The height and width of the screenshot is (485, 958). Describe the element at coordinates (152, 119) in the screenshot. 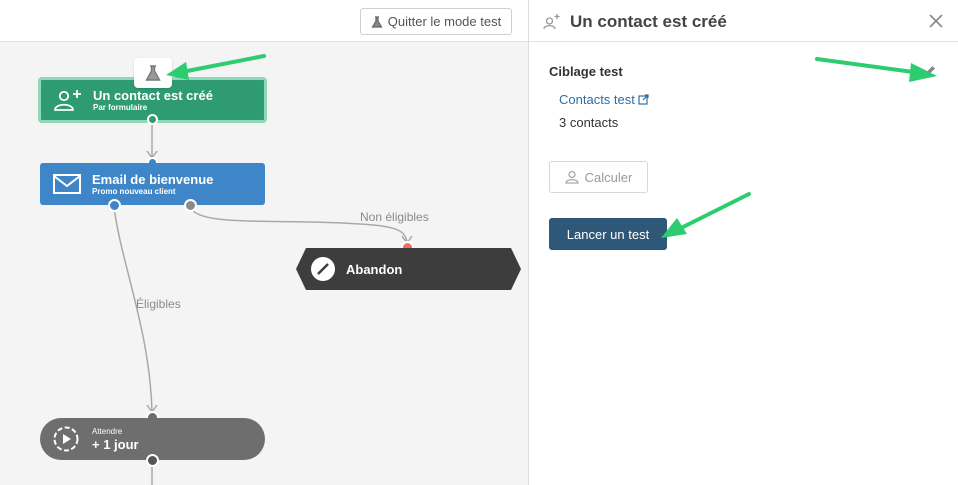

I see `trigger-output-port` at that location.